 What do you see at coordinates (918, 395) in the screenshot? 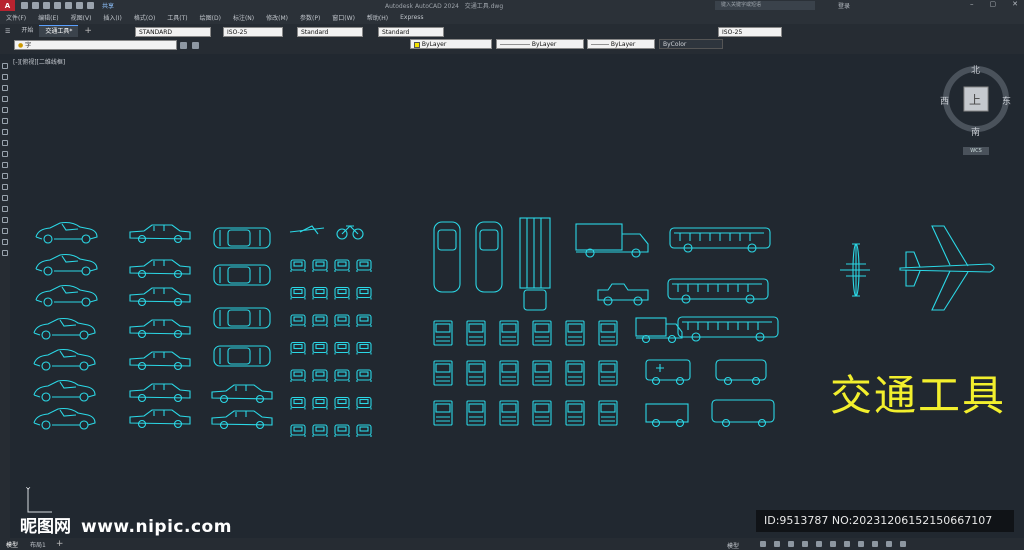
I see `drawing-title-text: 交通工具` at bounding box center [918, 395].